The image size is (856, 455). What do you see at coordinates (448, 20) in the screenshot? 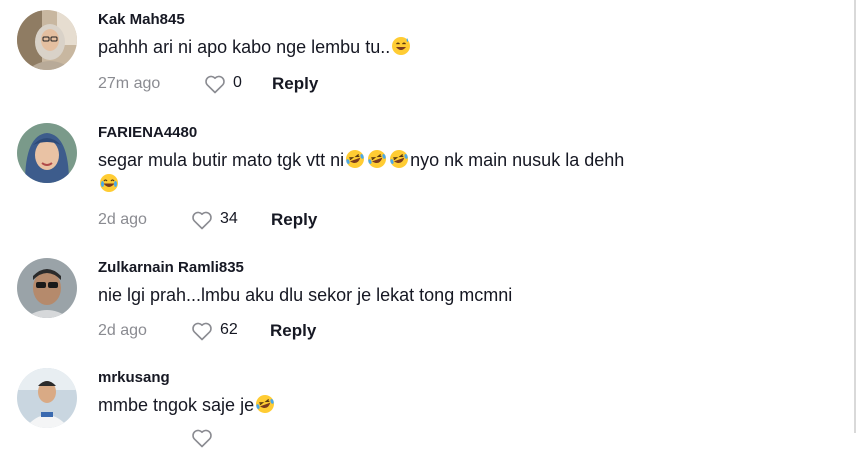
I see `comment-username: Kak Mah845` at bounding box center [448, 20].